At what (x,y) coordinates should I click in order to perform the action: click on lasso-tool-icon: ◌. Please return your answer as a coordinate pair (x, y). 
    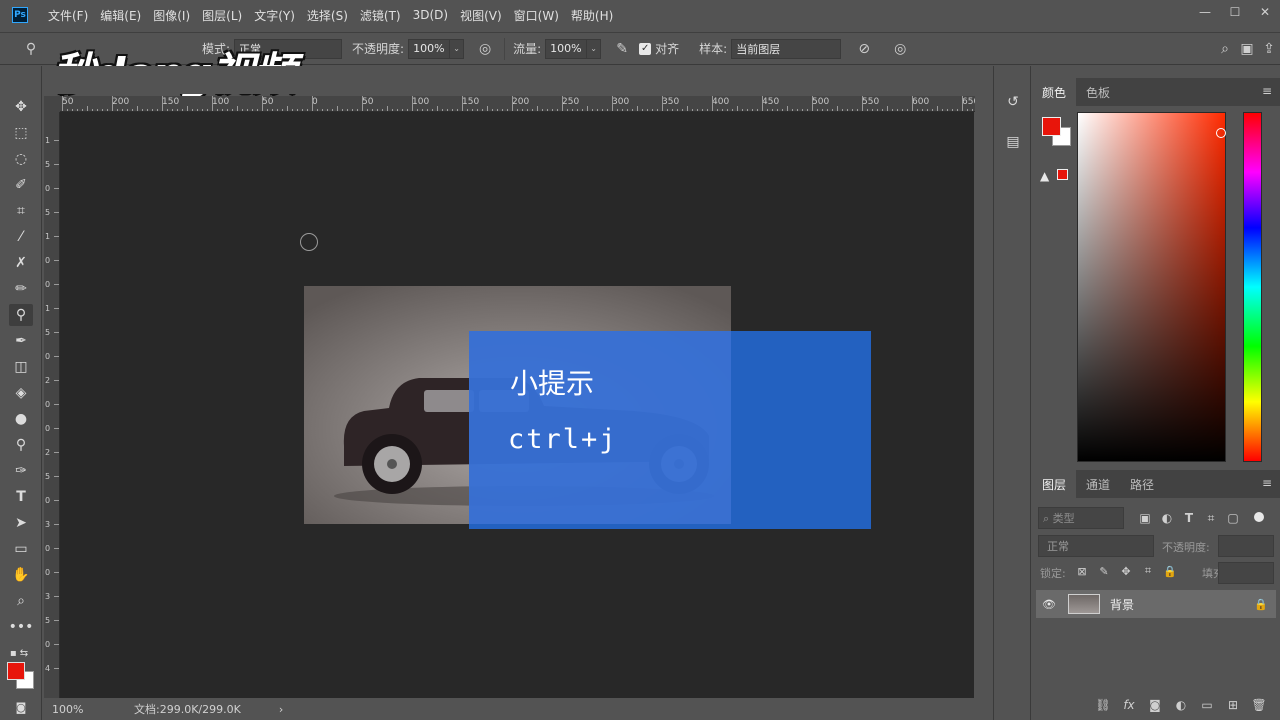
    Looking at the image, I should click on (21, 159).